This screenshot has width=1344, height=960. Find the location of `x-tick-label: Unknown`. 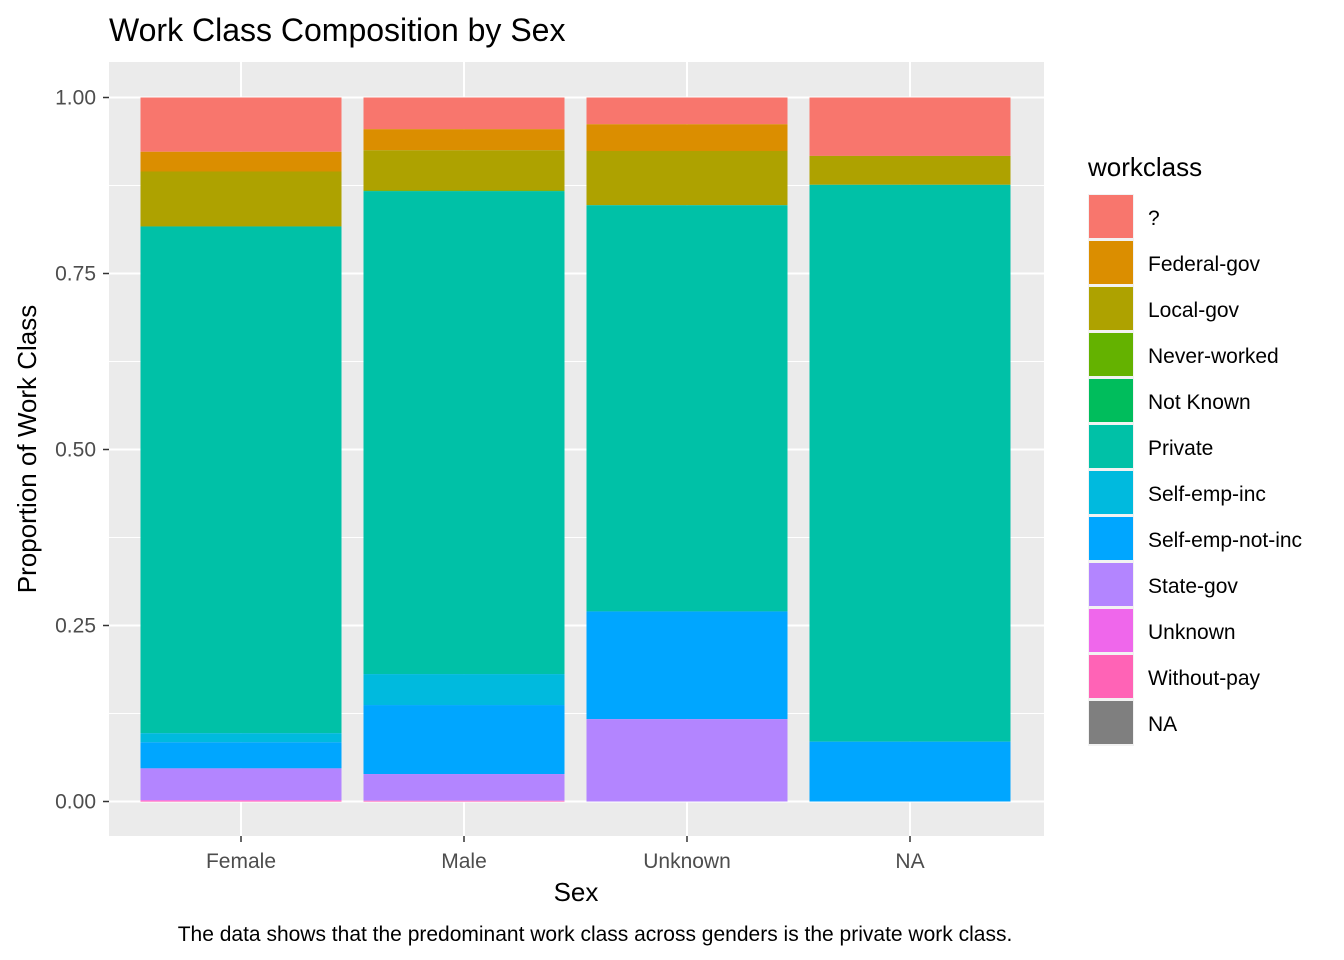

x-tick-label: Unknown is located at coordinates (687, 861).